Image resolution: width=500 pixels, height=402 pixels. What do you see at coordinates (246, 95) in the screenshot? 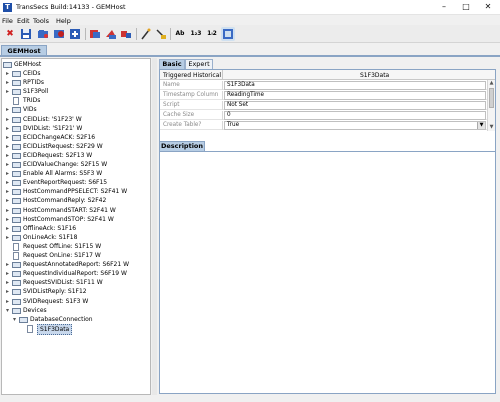
I see `property-value: ReadingTime` at bounding box center [246, 95].